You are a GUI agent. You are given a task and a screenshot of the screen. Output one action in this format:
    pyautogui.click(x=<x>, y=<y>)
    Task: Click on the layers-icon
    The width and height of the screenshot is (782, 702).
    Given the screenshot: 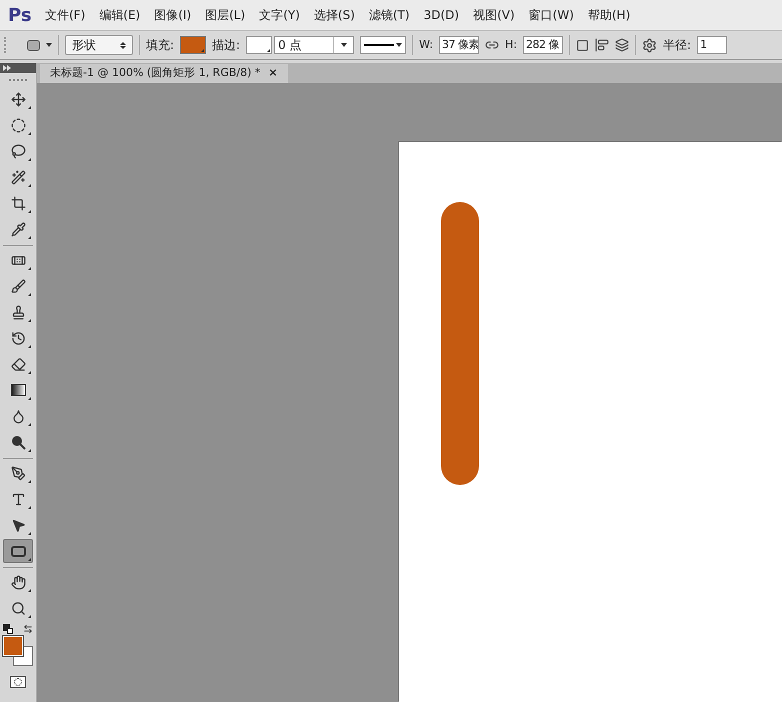 What is the action you would take?
    pyautogui.click(x=622, y=45)
    